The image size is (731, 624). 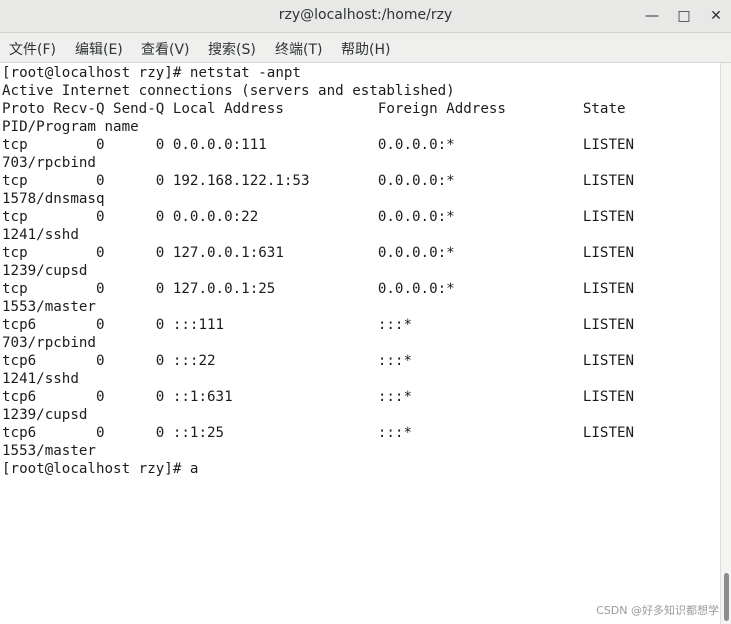 I want to click on terminal-input: a, so click(x=194, y=469).